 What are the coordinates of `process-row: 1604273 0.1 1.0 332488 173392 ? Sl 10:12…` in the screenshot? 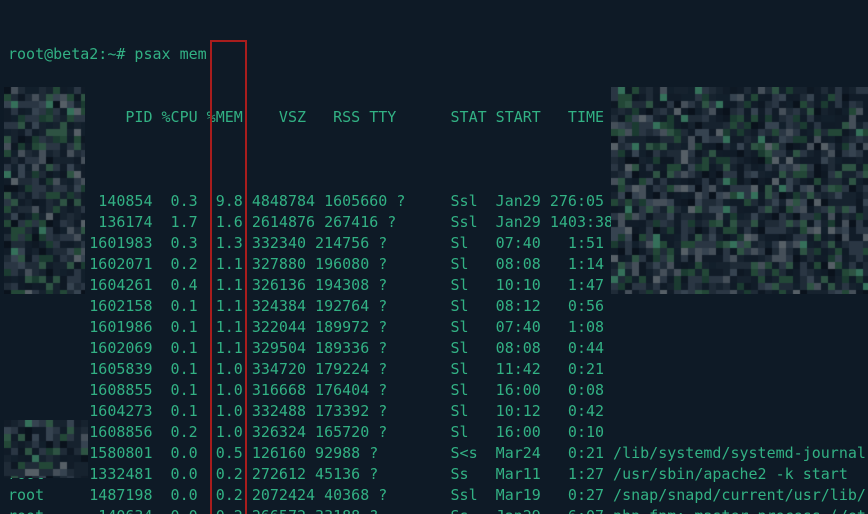 It's located at (311, 411).